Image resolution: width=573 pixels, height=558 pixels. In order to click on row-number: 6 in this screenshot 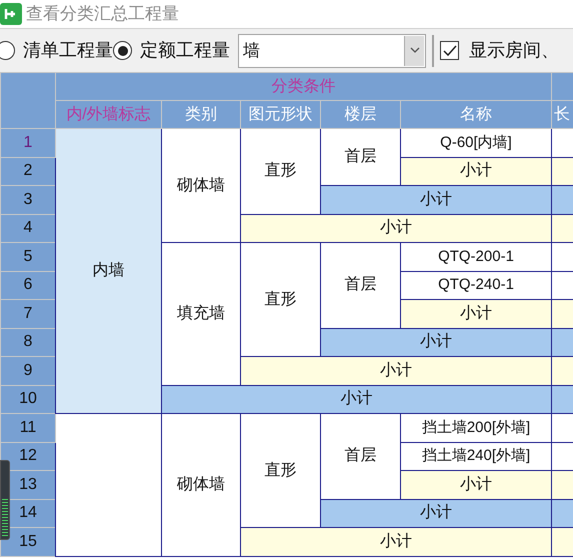, I will do `click(28, 285)`.